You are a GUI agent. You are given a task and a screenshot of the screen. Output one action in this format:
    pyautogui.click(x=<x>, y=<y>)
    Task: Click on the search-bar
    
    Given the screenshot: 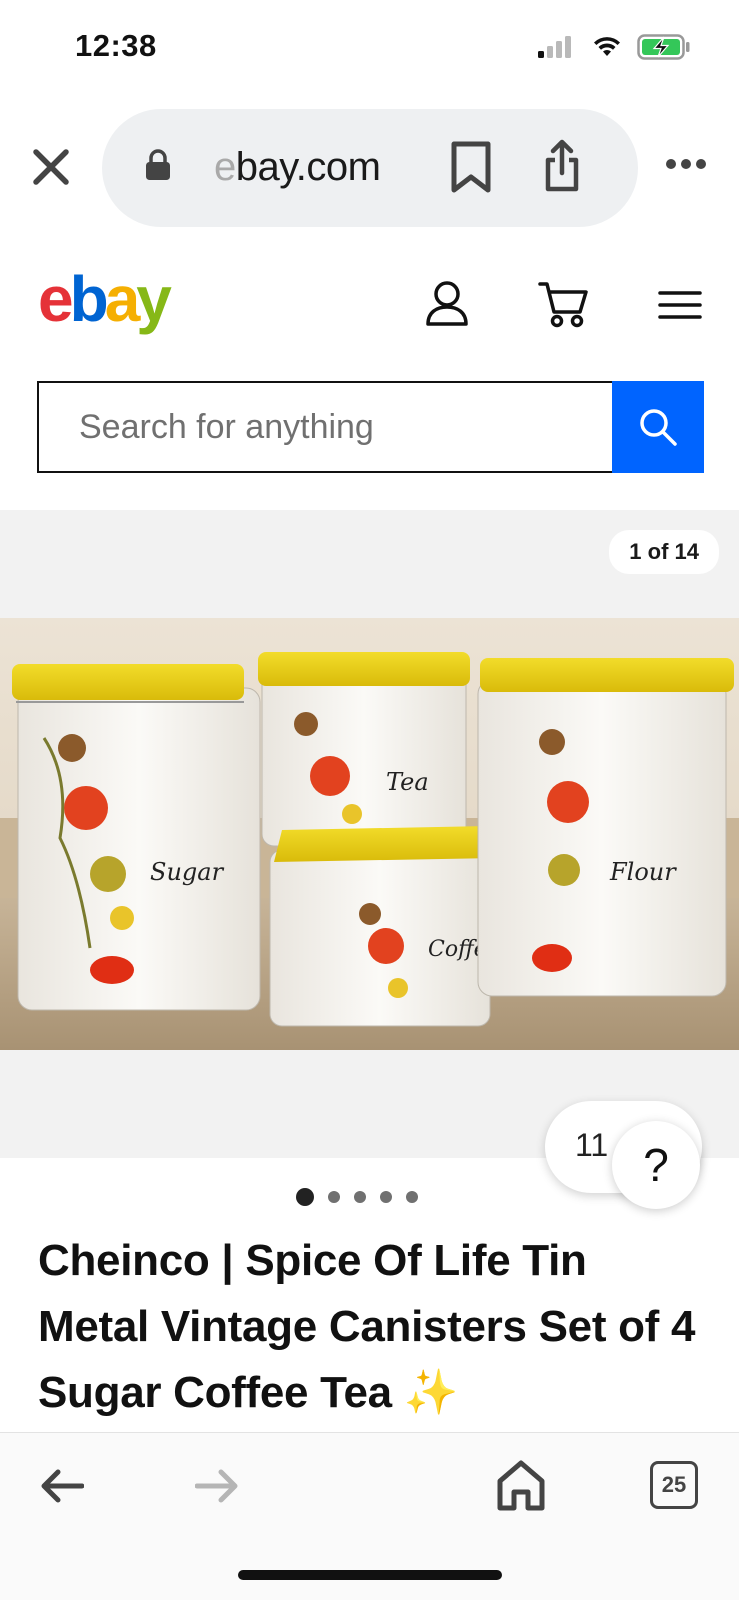 What is the action you would take?
    pyautogui.click(x=370, y=427)
    